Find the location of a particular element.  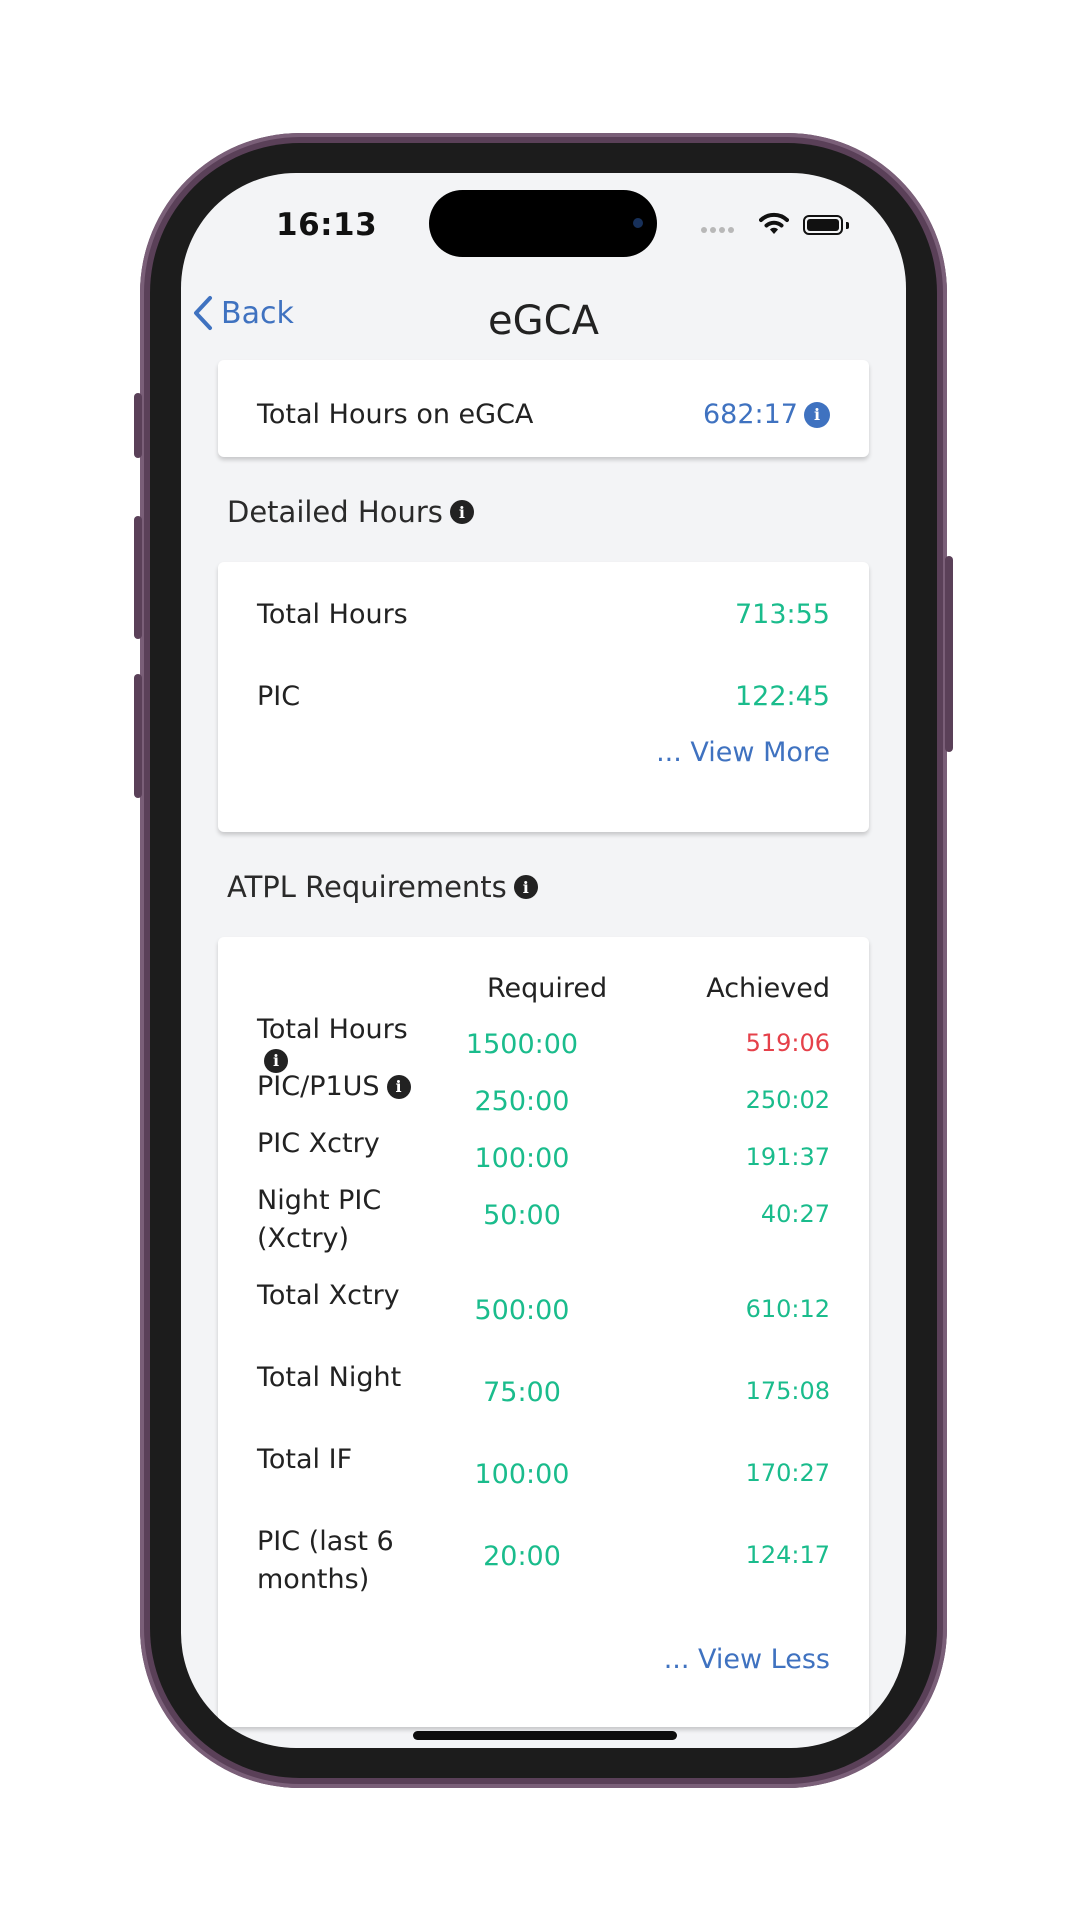

detailed-row-value: 713:55 is located at coordinates (782, 614).